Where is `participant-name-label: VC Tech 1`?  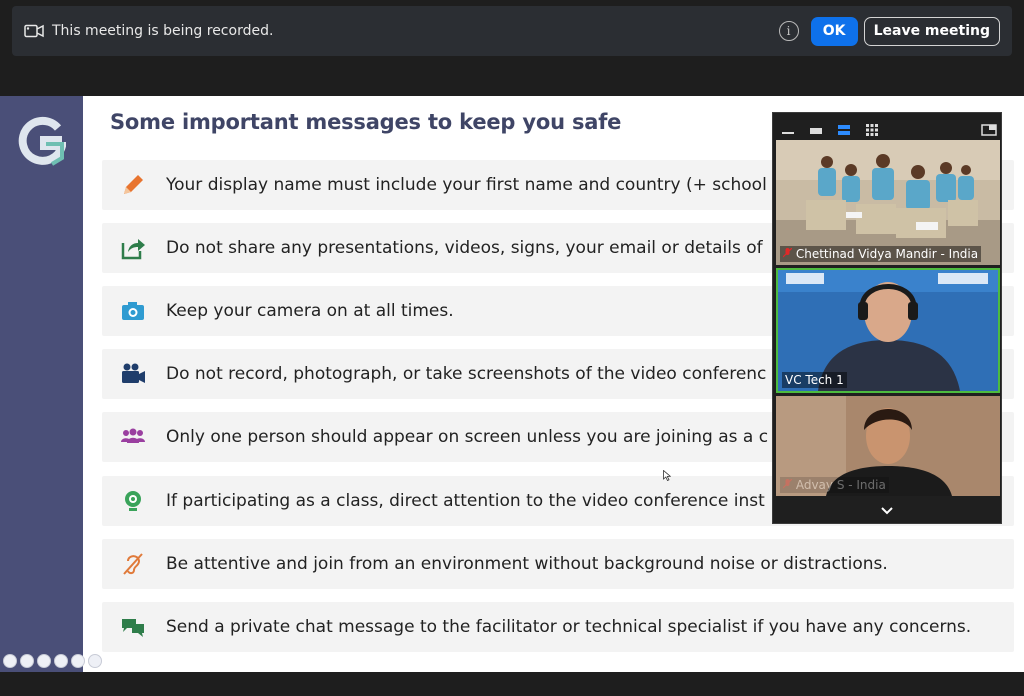 participant-name-label: VC Tech 1 is located at coordinates (814, 380).